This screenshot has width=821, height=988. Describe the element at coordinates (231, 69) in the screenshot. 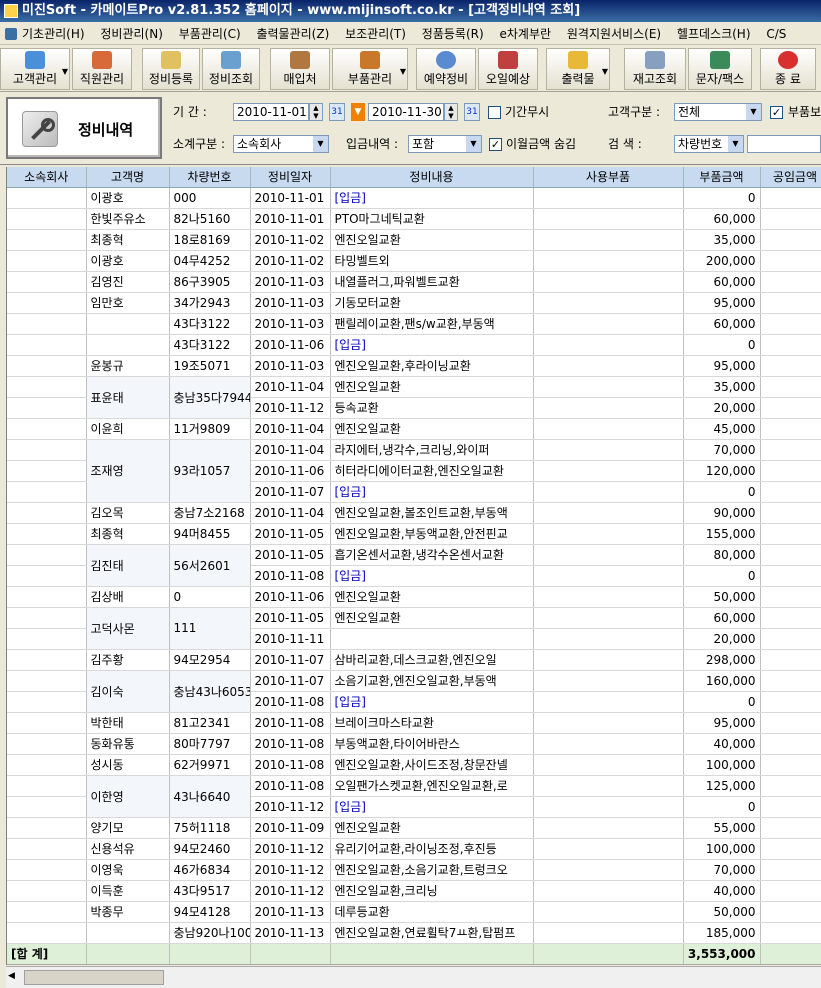

I see `service-query-button: 정비조회` at that location.